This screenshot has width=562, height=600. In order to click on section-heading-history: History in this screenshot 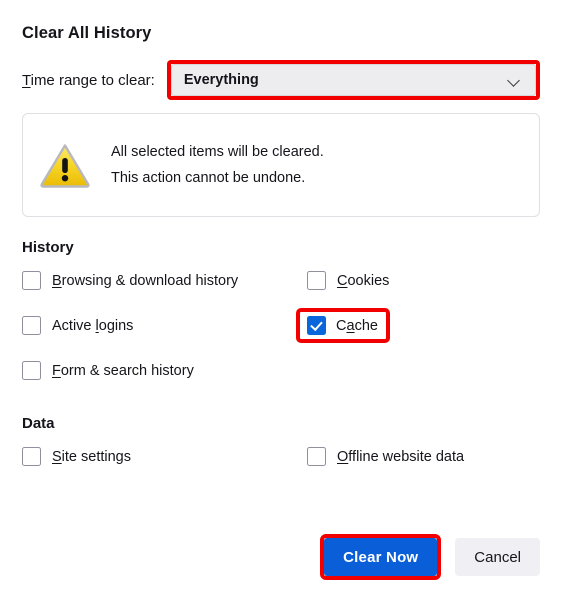, I will do `click(48, 247)`.